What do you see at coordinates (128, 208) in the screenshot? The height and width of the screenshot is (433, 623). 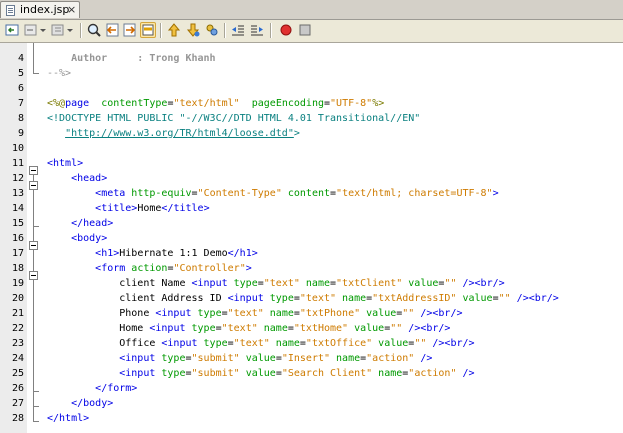 I see `code-text: <title>Home</title>` at bounding box center [128, 208].